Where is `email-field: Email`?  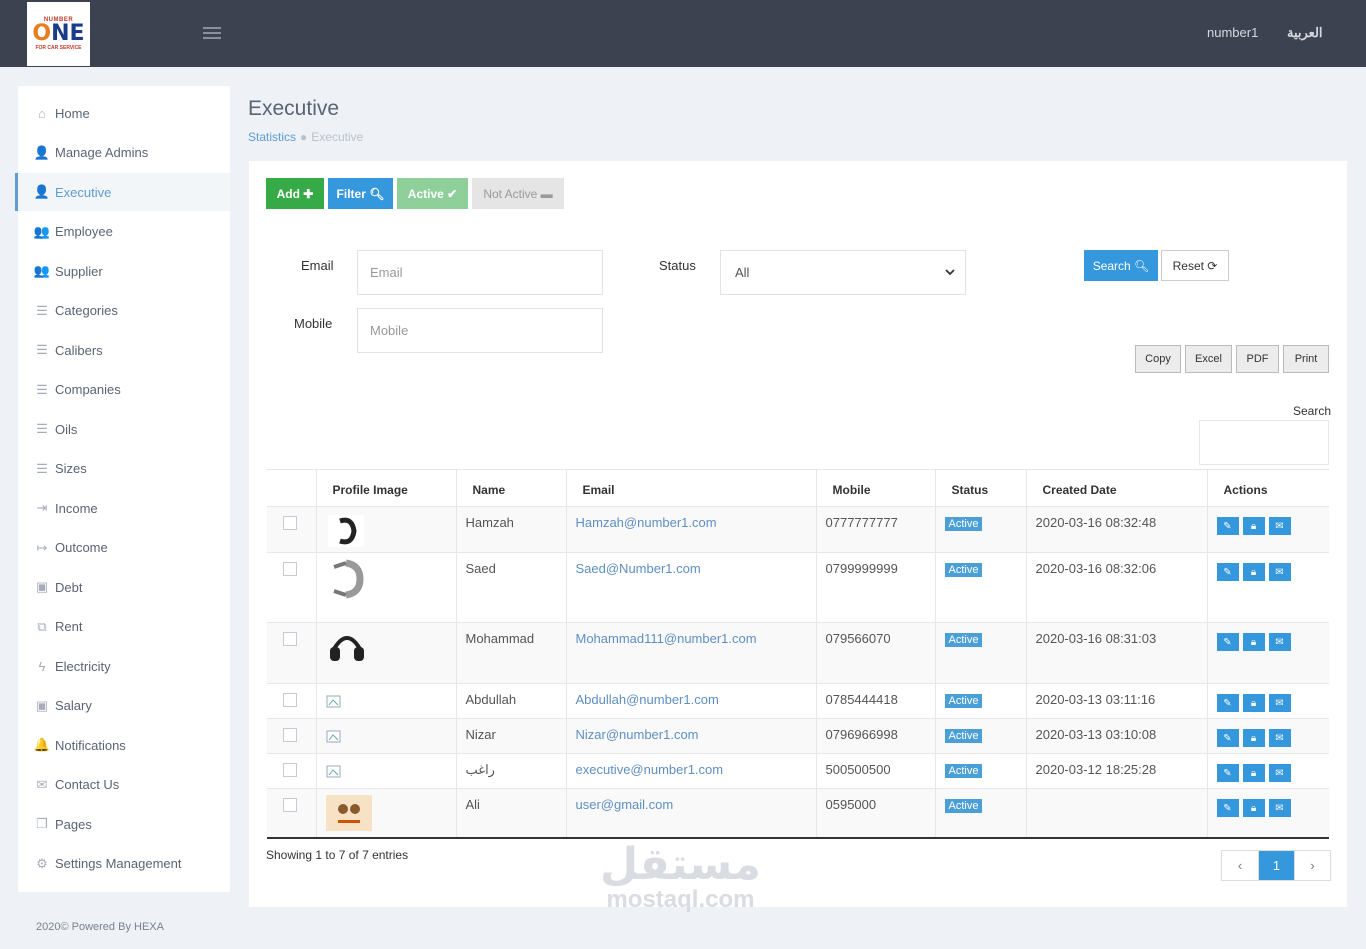 email-field: Email is located at coordinates (480, 272).